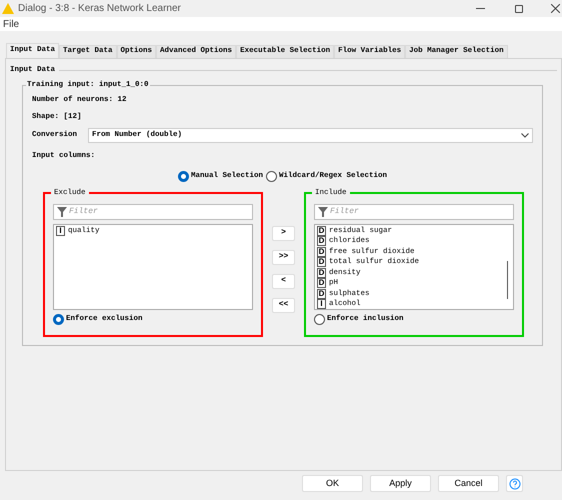 The image size is (562, 500). Describe the element at coordinates (283, 233) in the screenshot. I see `move-button: >` at that location.